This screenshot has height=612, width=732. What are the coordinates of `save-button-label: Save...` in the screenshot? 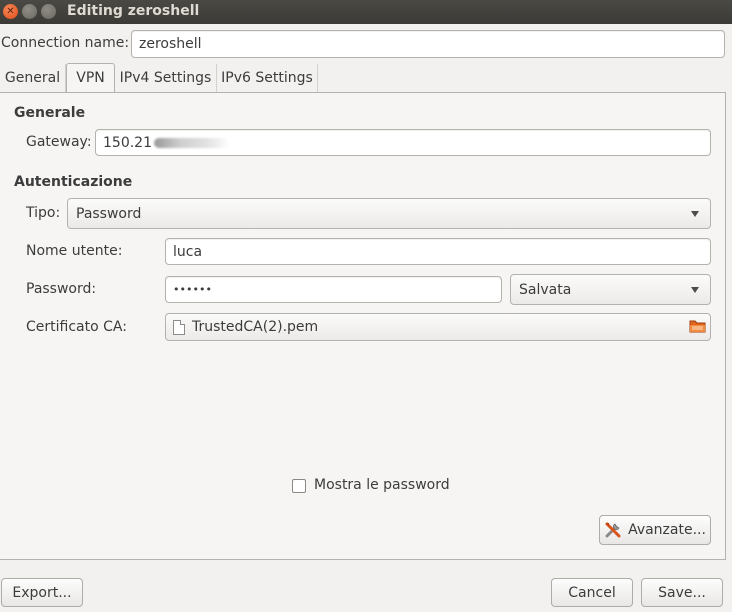 It's located at (682, 592).